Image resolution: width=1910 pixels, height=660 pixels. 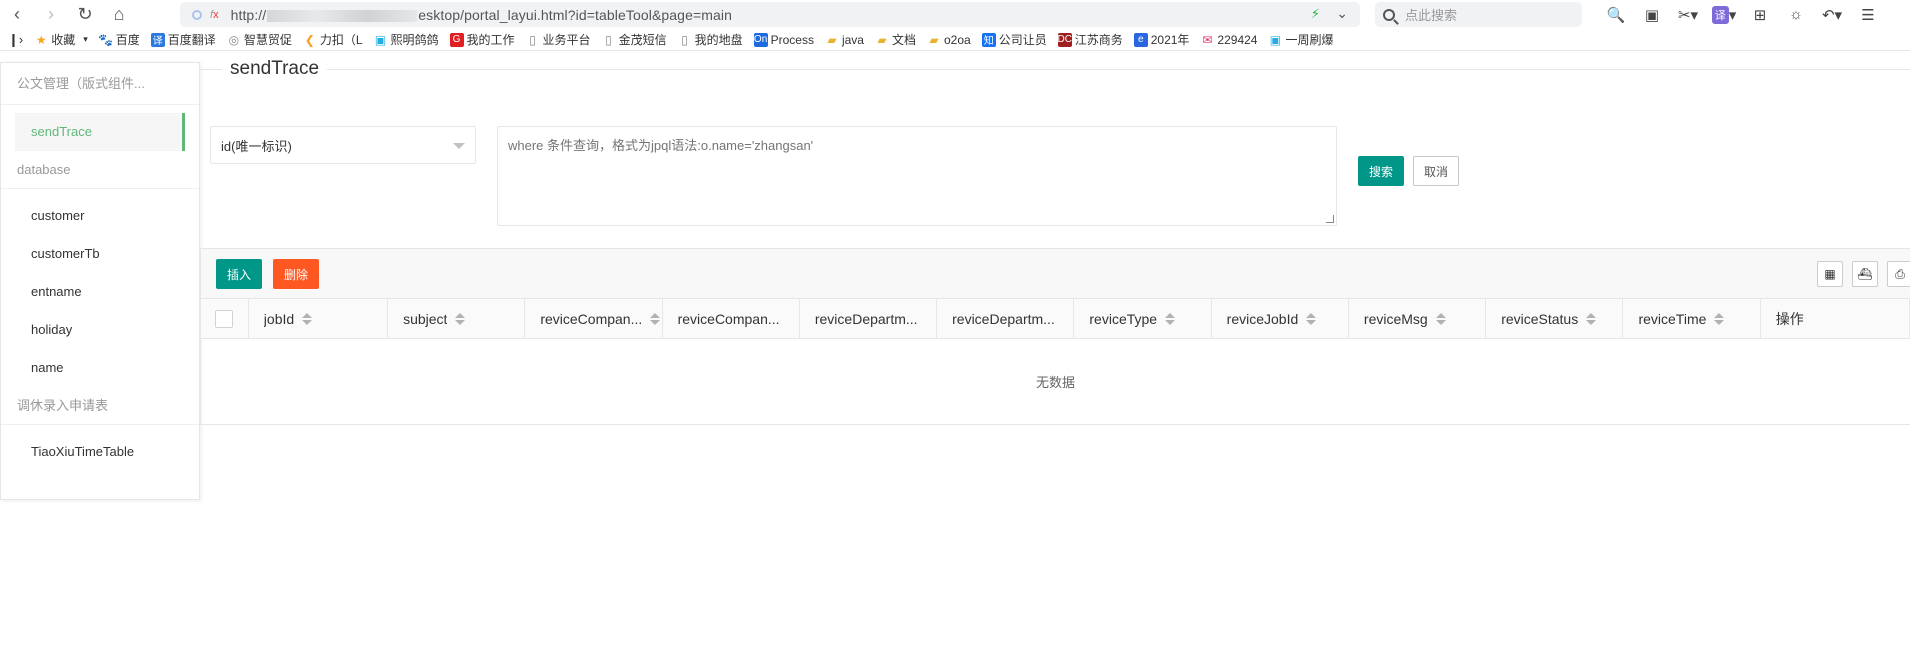 I want to click on leet-icon: ❮, so click(x=309, y=39).